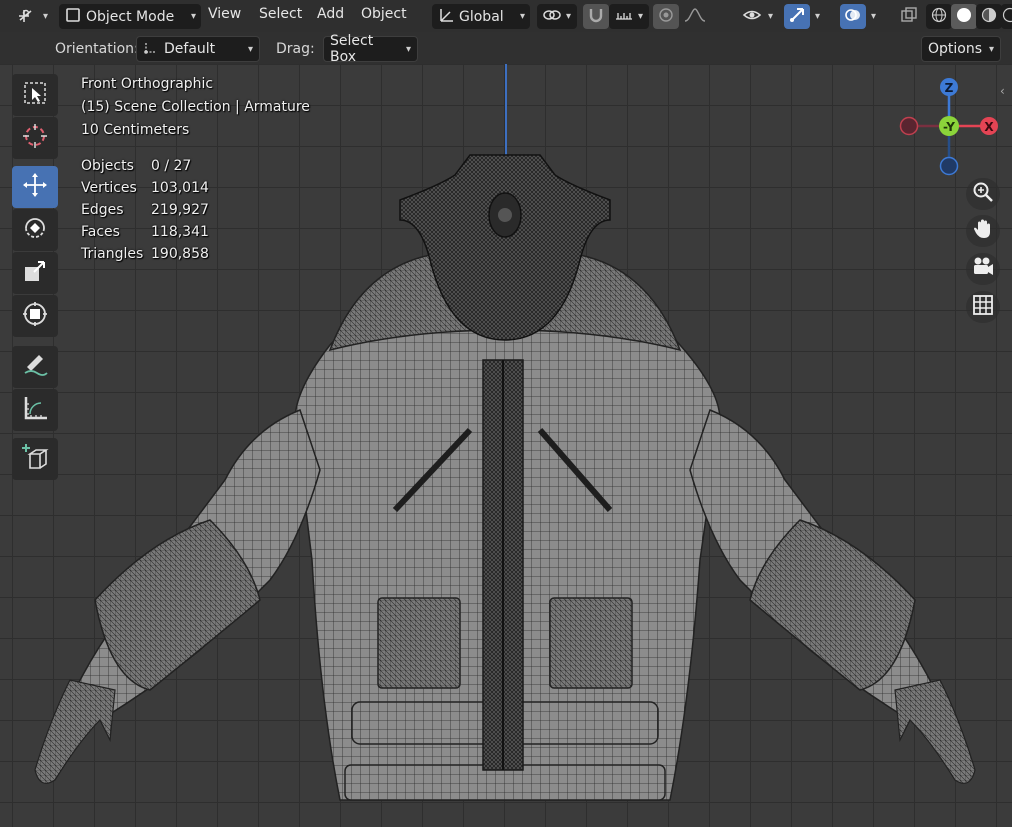  I want to click on tool-scale, so click(35, 273).